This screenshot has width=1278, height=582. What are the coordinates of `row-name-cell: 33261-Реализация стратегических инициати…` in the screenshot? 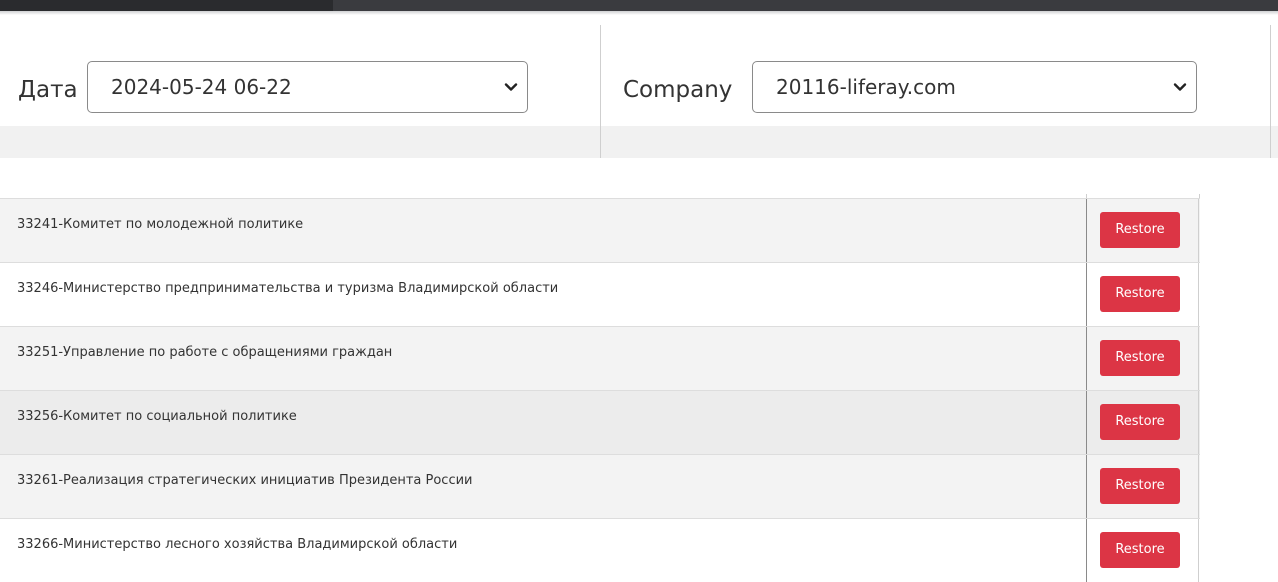 It's located at (543, 486).